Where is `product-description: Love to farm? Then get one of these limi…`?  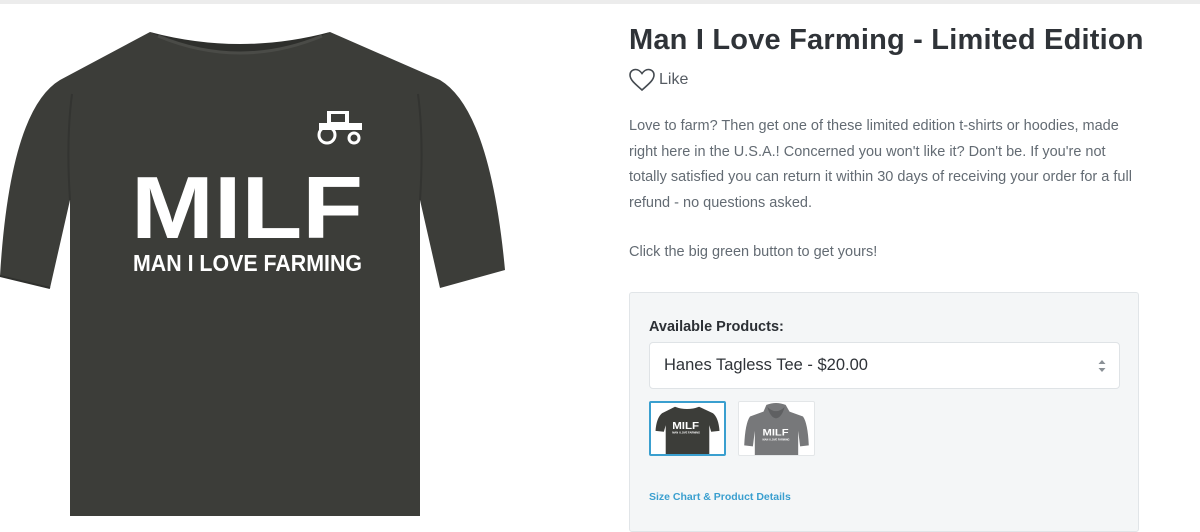
product-description: Love to farm? Then get one of these limi… is located at coordinates (880, 164).